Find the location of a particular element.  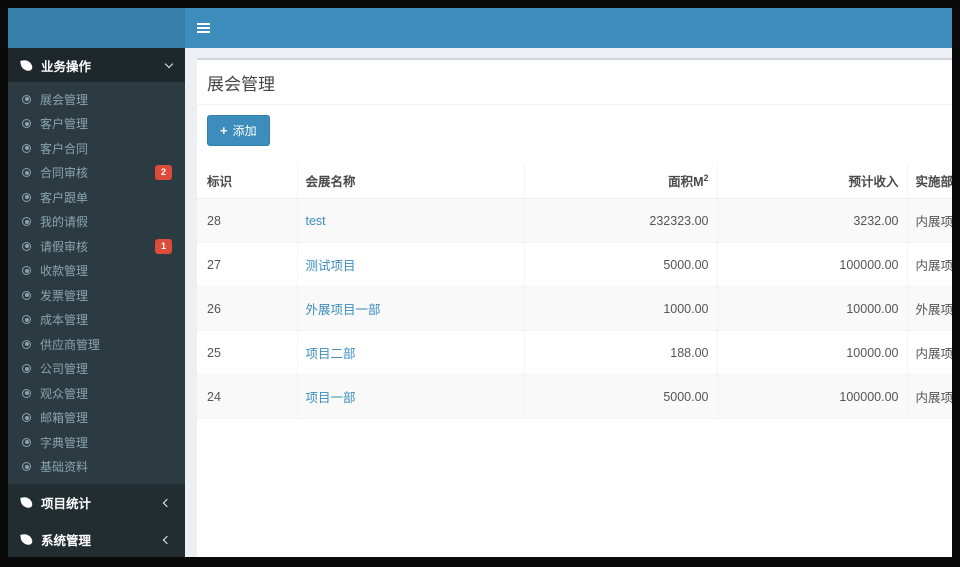

exhibition-link: test is located at coordinates (316, 221).